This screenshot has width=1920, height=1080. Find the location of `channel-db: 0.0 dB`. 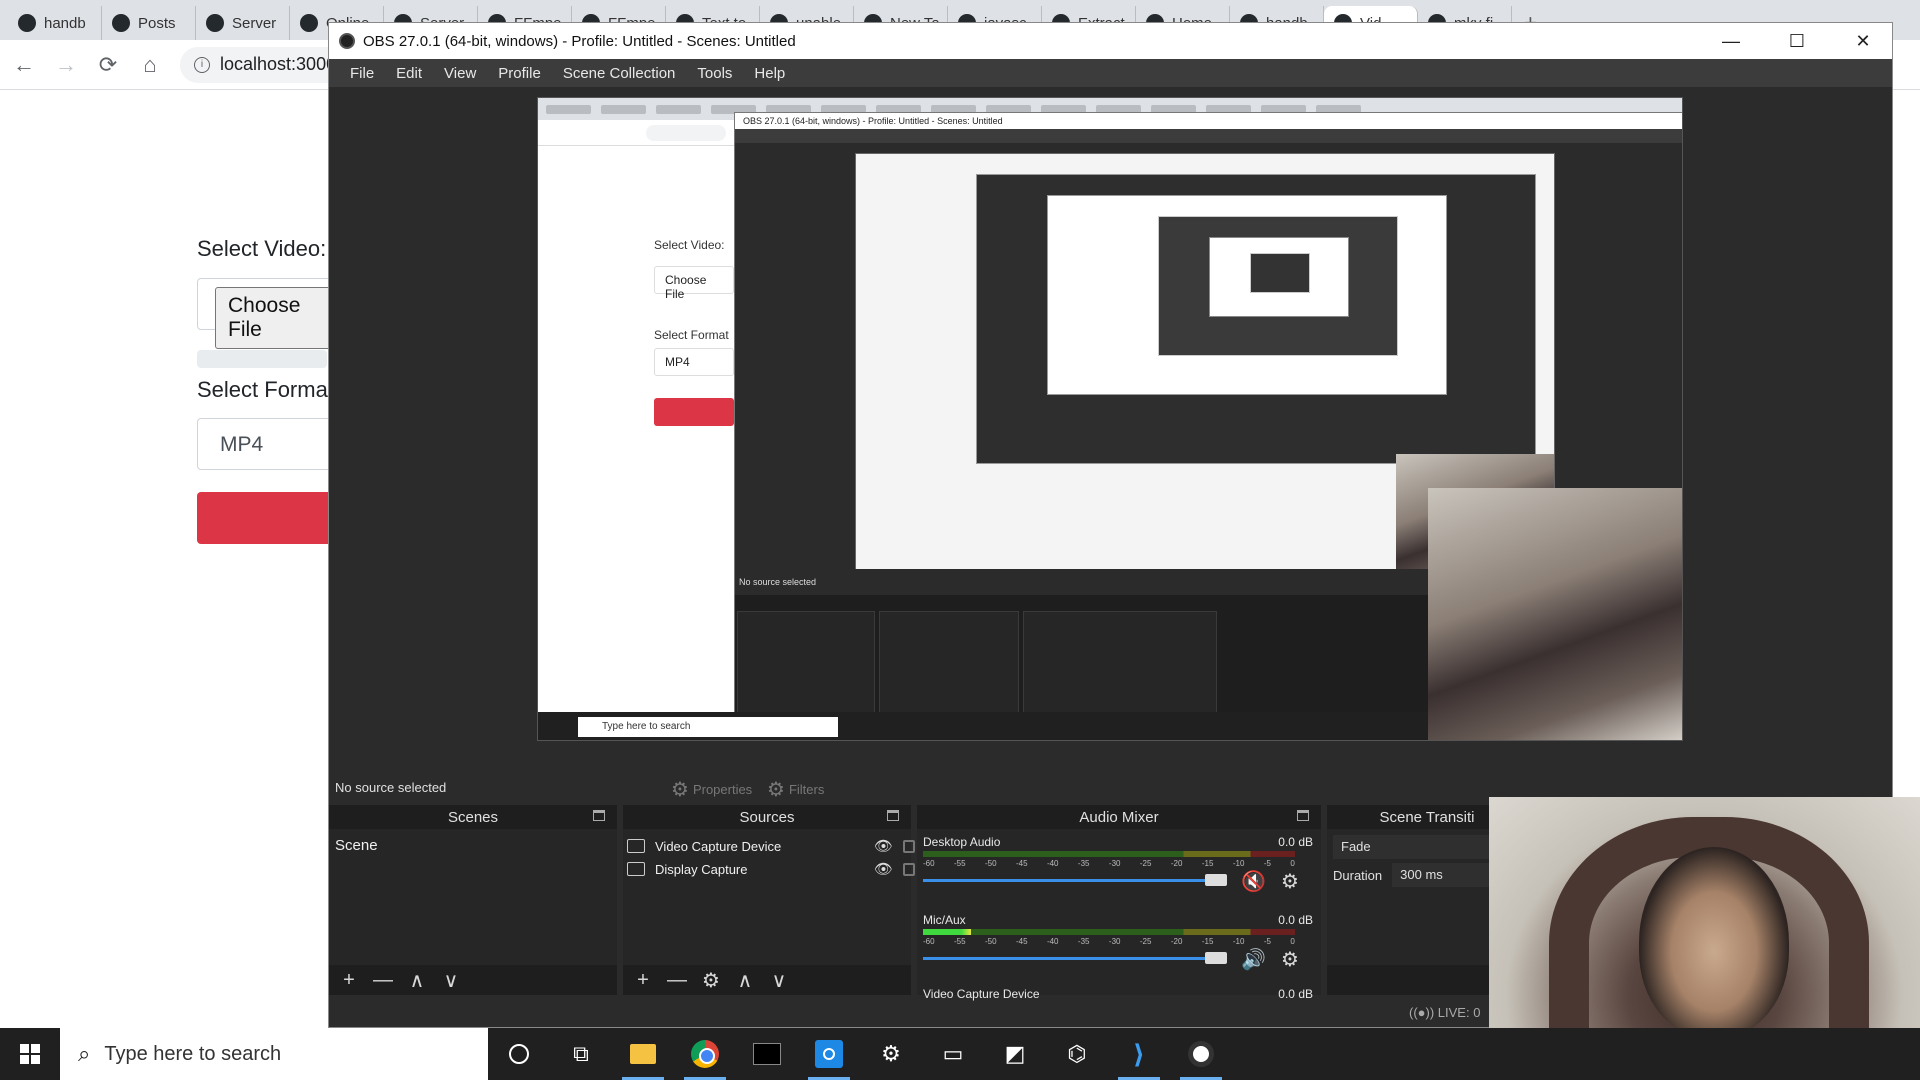

channel-db: 0.0 dB is located at coordinates (1295, 994).